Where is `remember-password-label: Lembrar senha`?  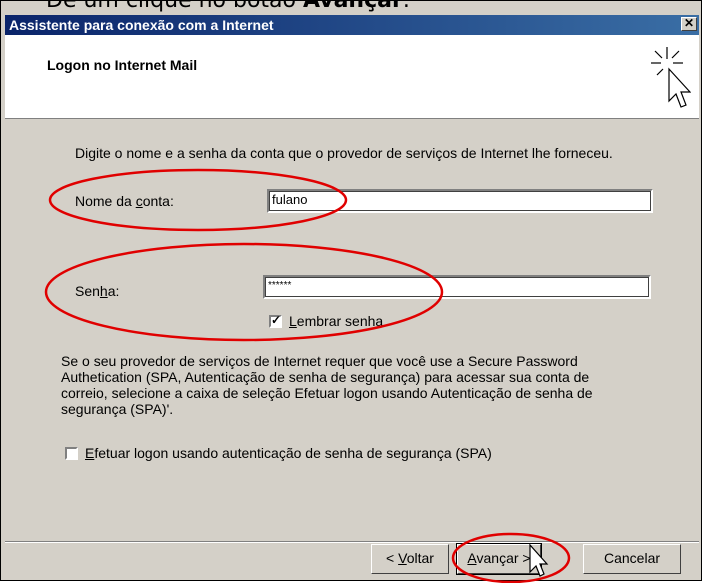 remember-password-label: Lembrar senha is located at coordinates (336, 321).